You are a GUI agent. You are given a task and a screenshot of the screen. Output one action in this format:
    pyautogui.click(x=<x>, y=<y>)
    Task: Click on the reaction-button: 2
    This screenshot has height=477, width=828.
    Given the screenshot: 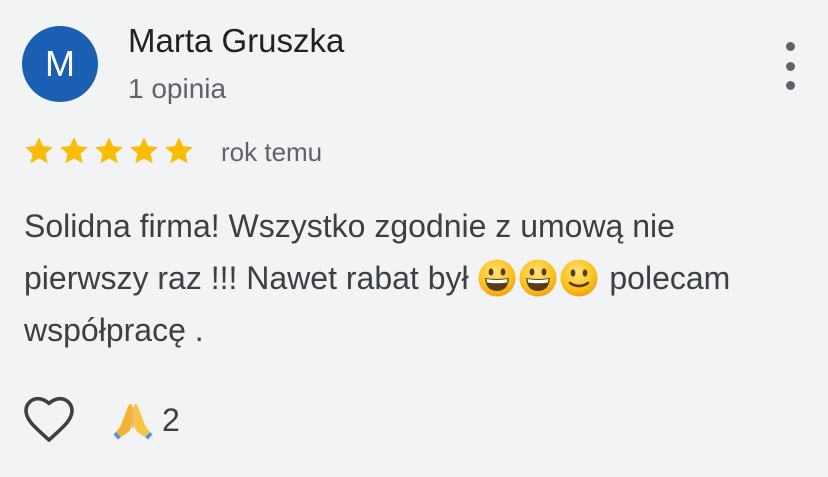 What is the action you would take?
    pyautogui.click(x=146, y=420)
    